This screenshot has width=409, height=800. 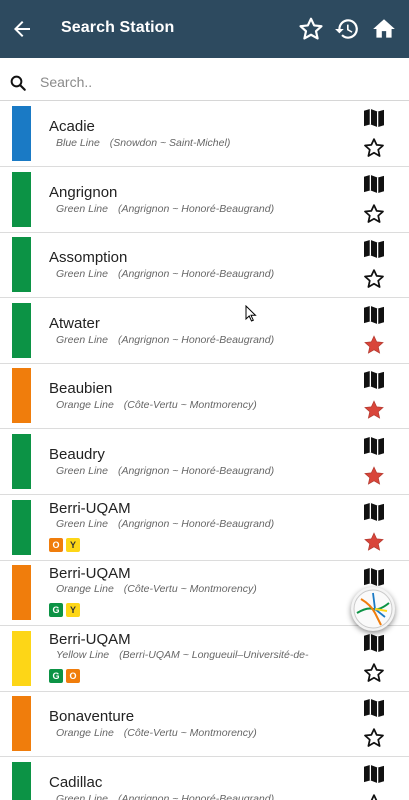 What do you see at coordinates (78, 143) in the screenshot?
I see `line-name: Blue Line` at bounding box center [78, 143].